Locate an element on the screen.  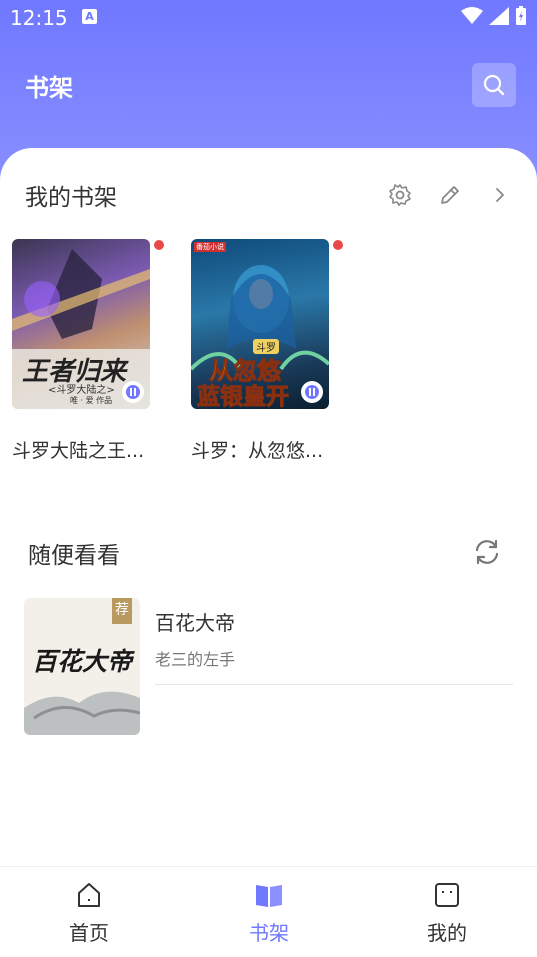
chevron-right-icon is located at coordinates (500, 195).